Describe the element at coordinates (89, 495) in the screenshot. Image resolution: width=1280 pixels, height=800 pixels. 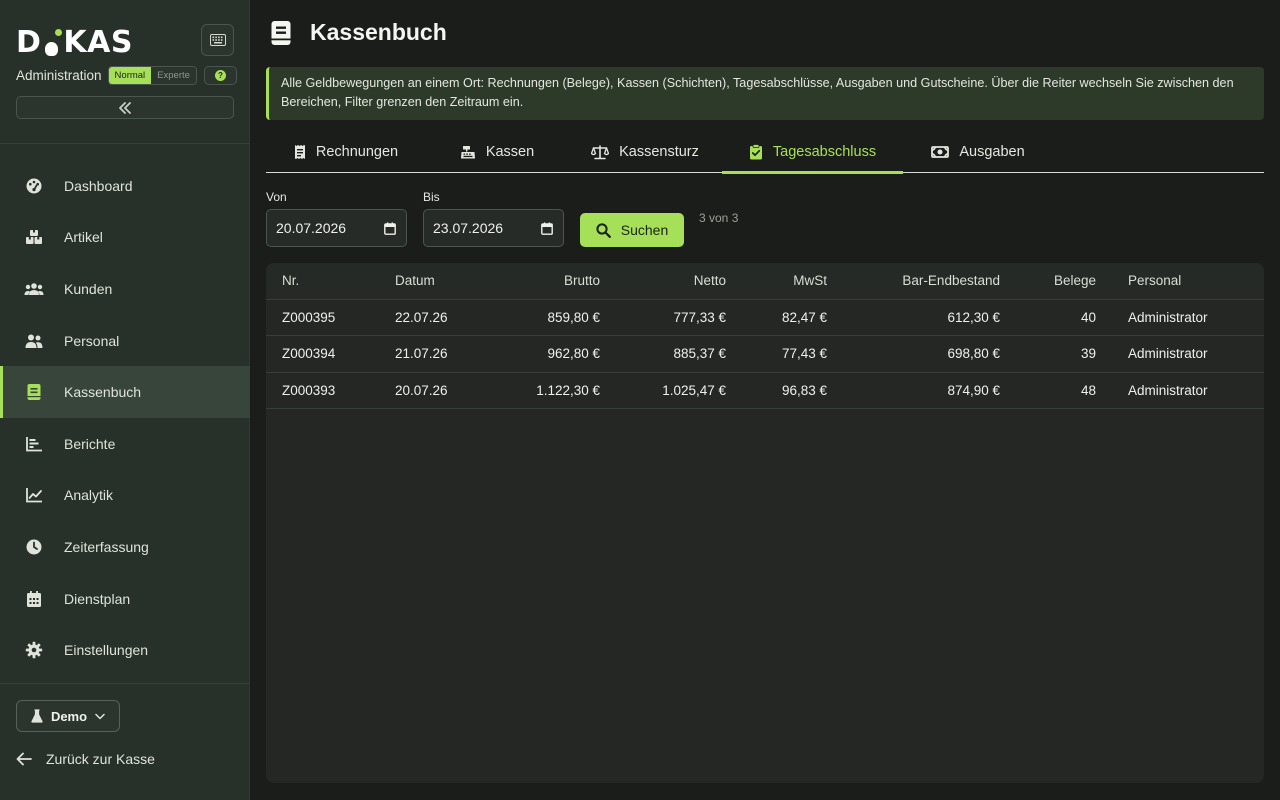
I see `sidebar-item-label: Analytik` at that location.